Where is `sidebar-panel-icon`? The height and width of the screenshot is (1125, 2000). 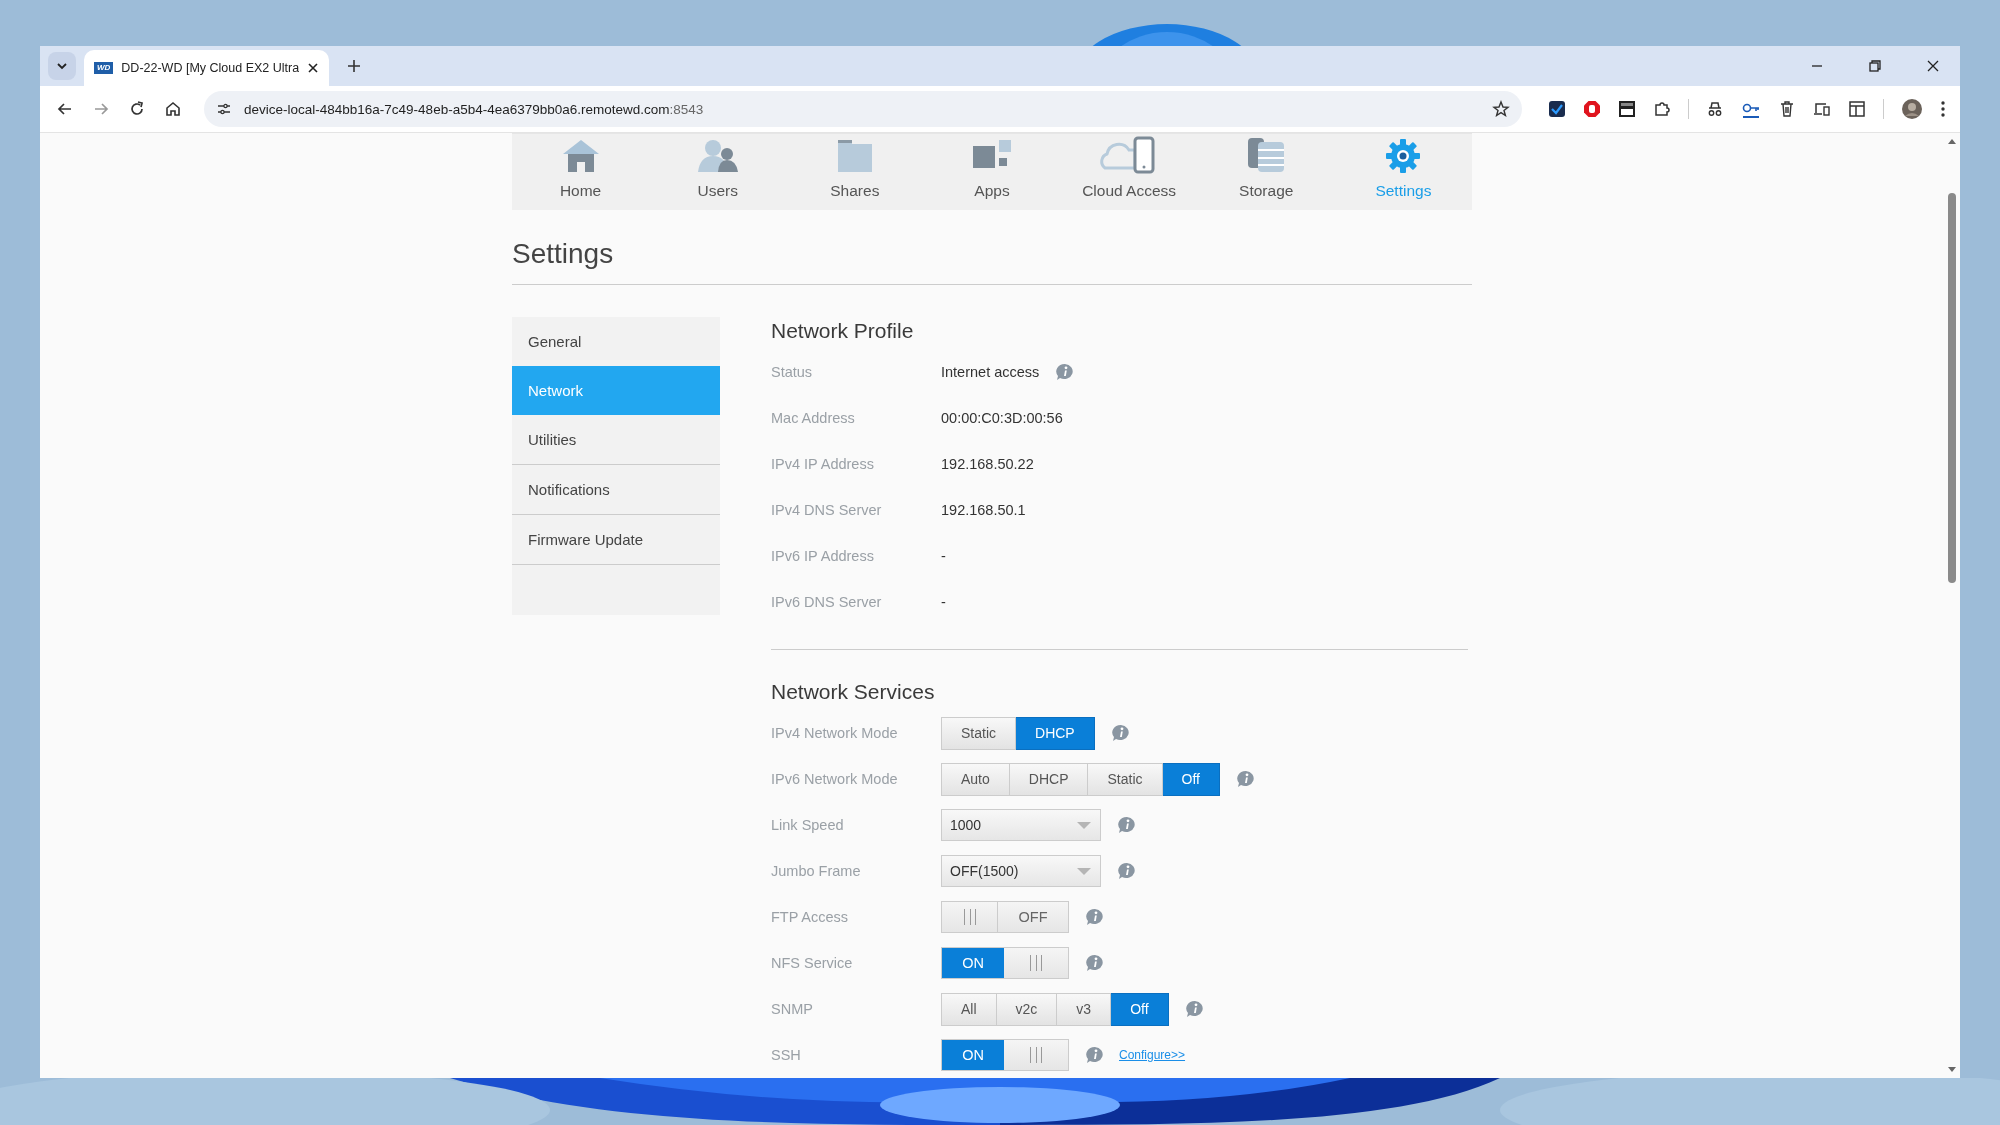
sidebar-panel-icon is located at coordinates (1857, 109).